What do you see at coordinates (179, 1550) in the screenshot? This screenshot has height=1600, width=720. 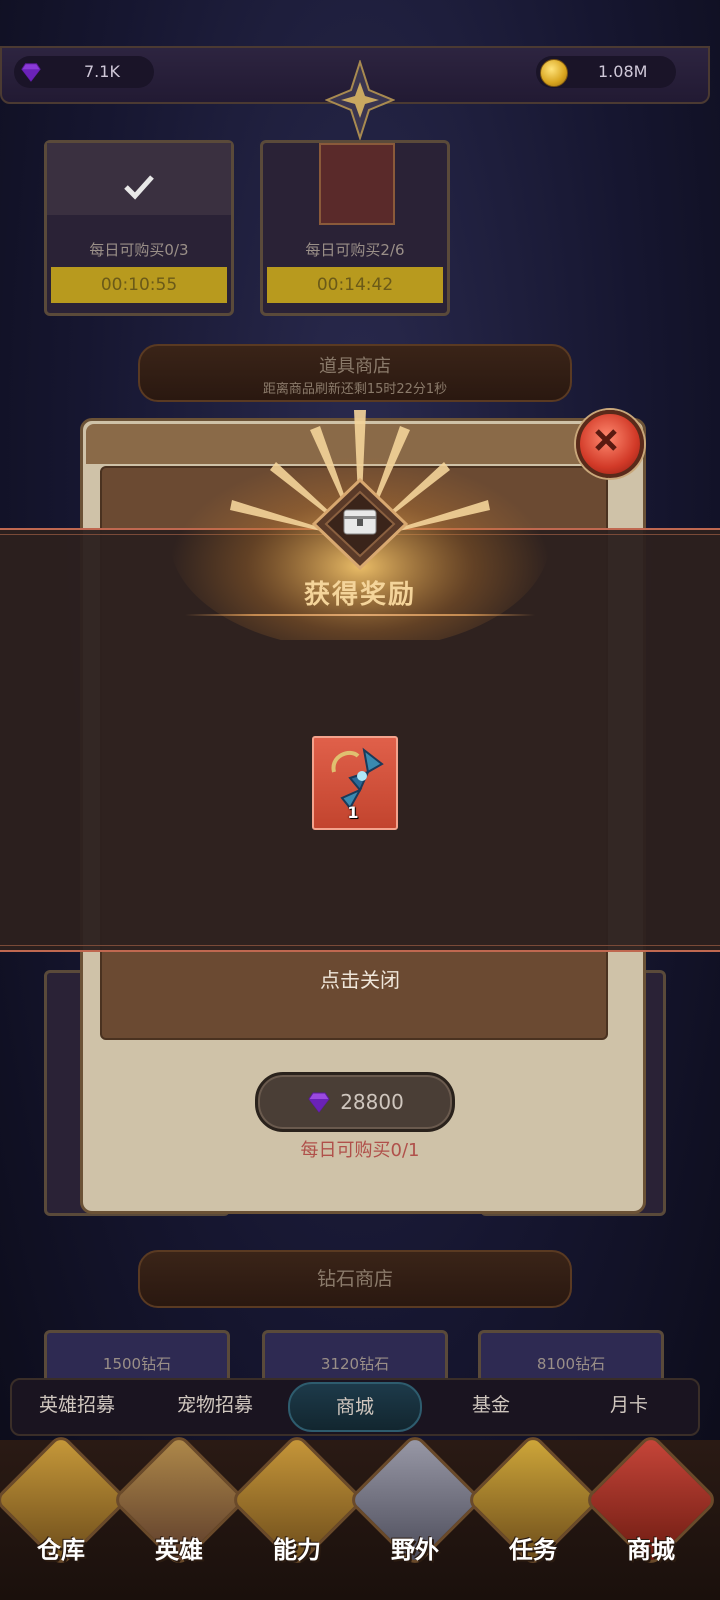 I see `nav-label: 英雄` at bounding box center [179, 1550].